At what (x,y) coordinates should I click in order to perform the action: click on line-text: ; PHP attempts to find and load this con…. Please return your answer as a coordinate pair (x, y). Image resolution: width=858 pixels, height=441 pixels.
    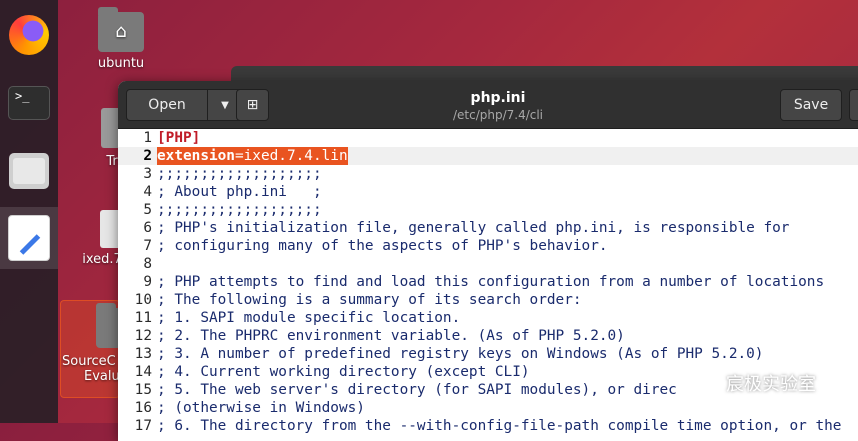
    Looking at the image, I should click on (491, 282).